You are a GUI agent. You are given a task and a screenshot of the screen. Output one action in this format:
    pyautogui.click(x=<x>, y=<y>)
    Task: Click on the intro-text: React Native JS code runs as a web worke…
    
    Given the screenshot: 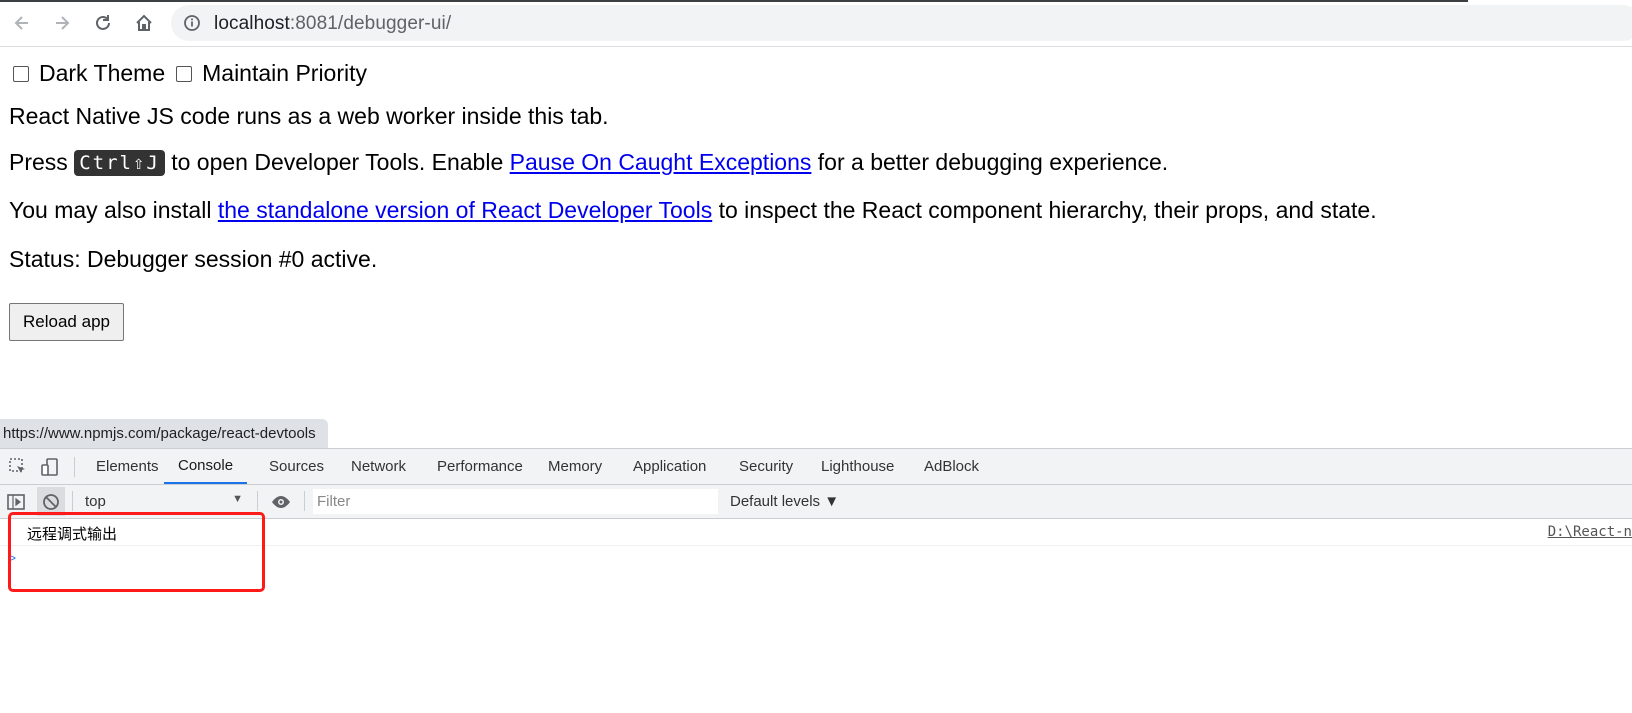 What is the action you would take?
    pyautogui.click(x=309, y=116)
    